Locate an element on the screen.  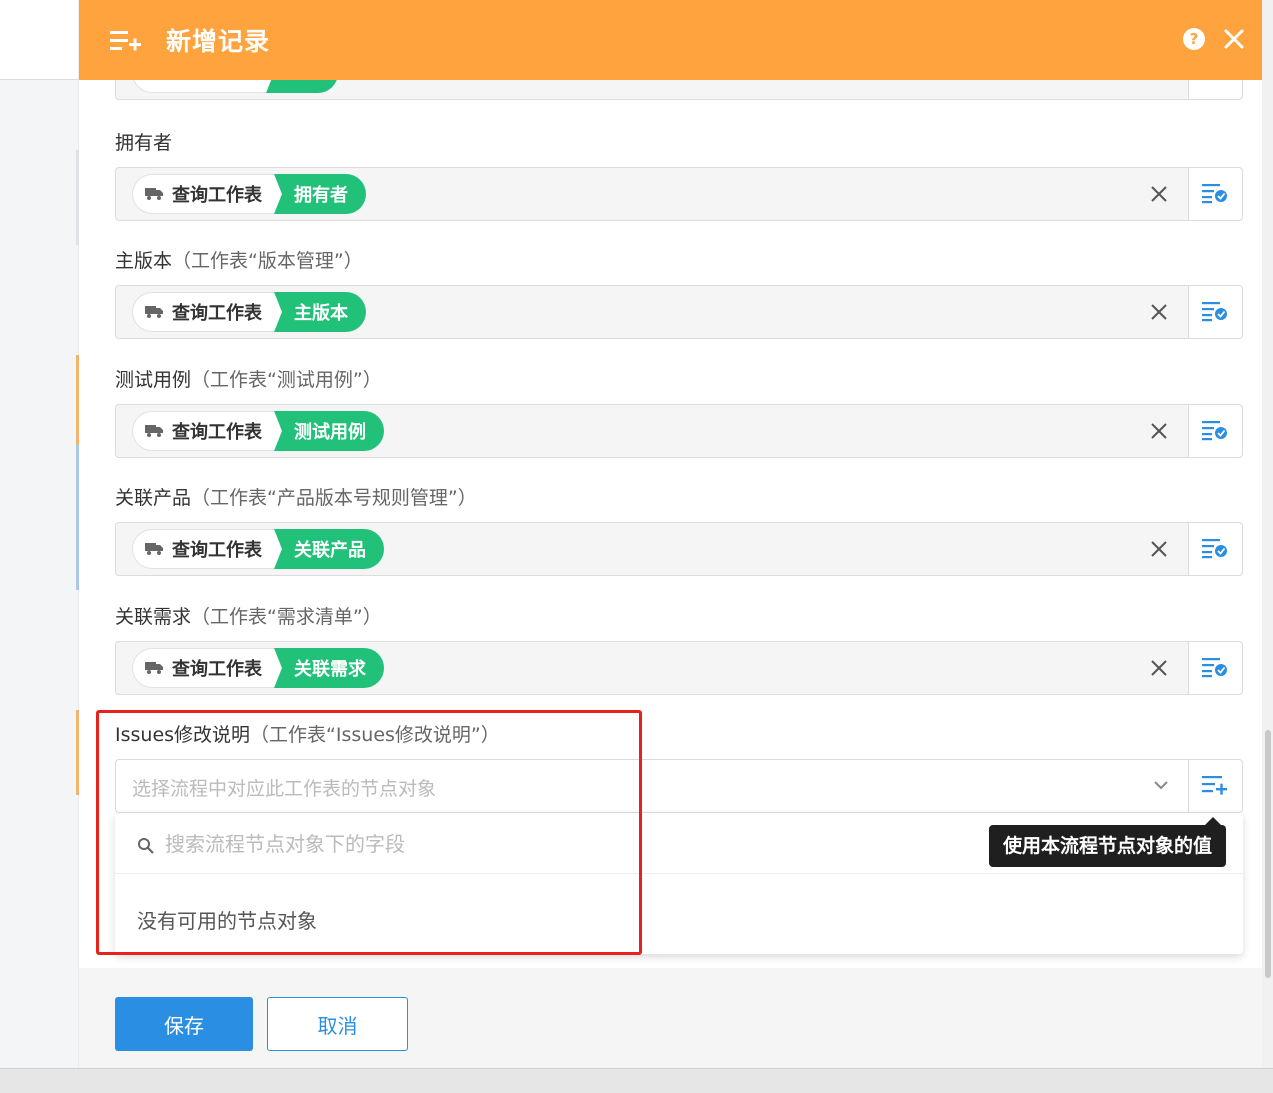
tag-target: 拥有者 is located at coordinates (320, 194).